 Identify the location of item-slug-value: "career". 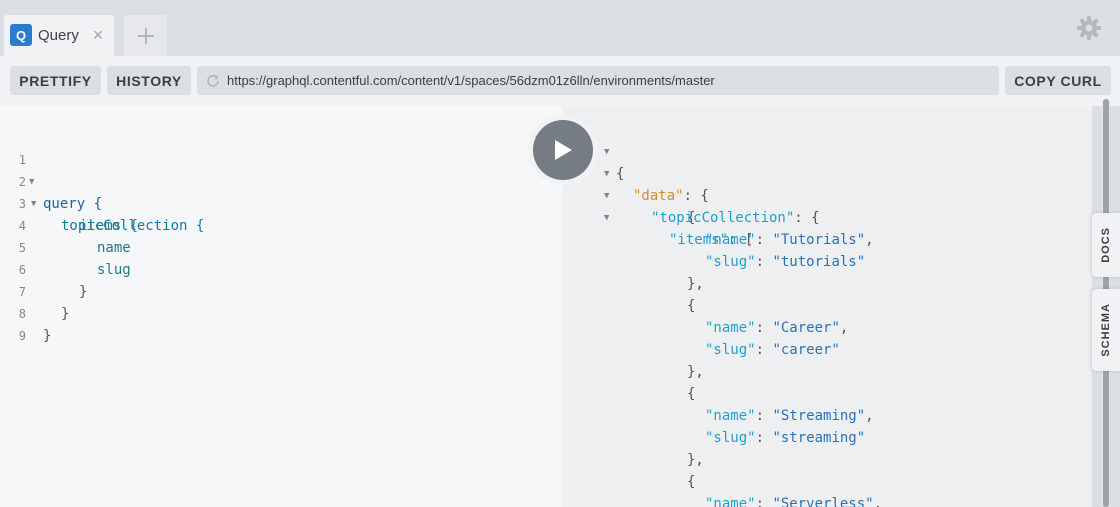
(806, 350).